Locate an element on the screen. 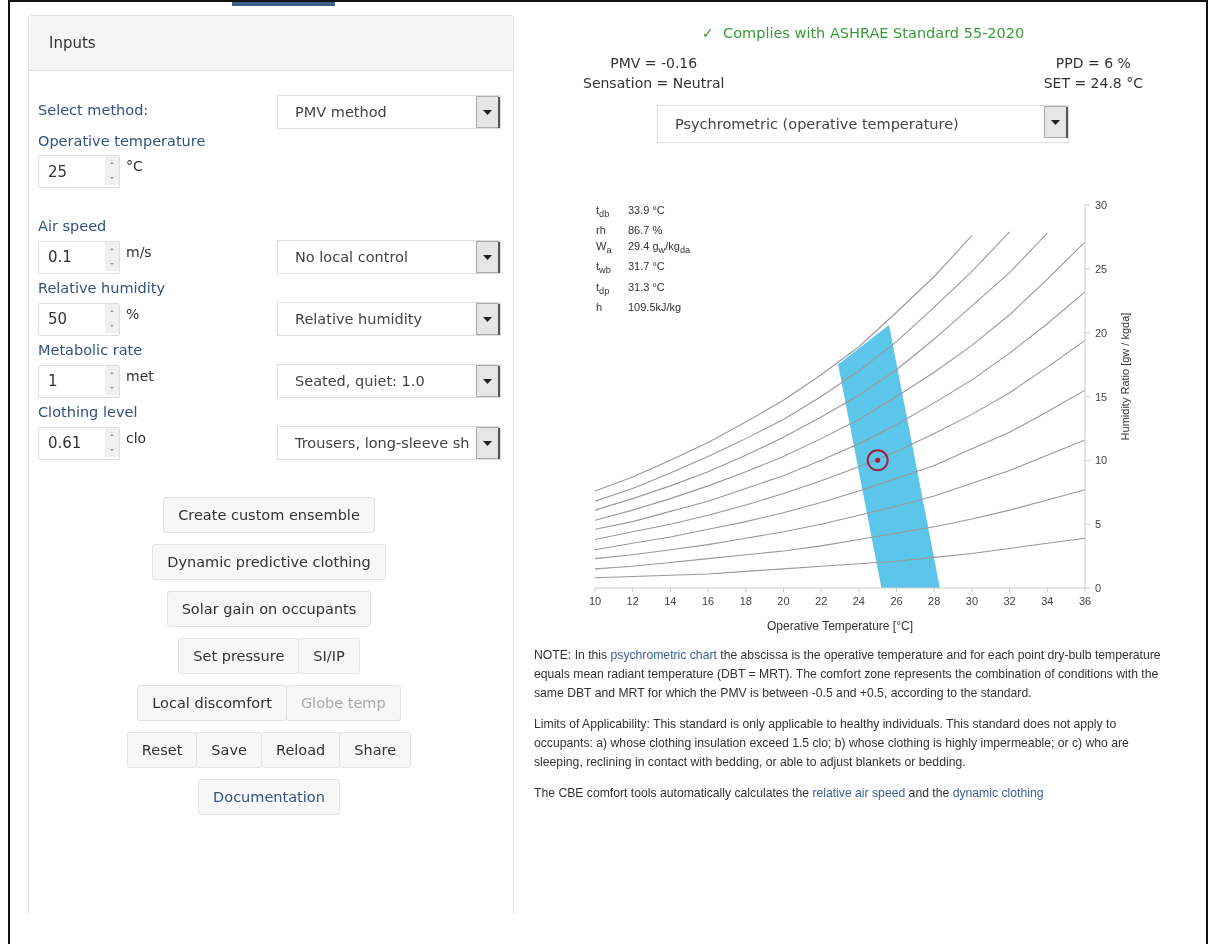 The image size is (1215, 946). field-label: Clothing level is located at coordinates (88, 412).